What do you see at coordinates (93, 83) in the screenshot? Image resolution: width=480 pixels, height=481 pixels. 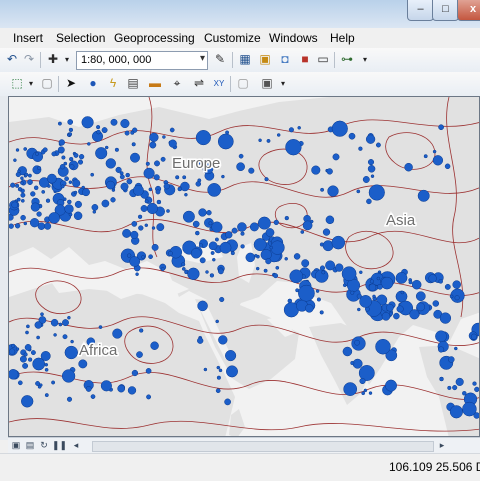 I see `info-icon: ●` at bounding box center [93, 83].